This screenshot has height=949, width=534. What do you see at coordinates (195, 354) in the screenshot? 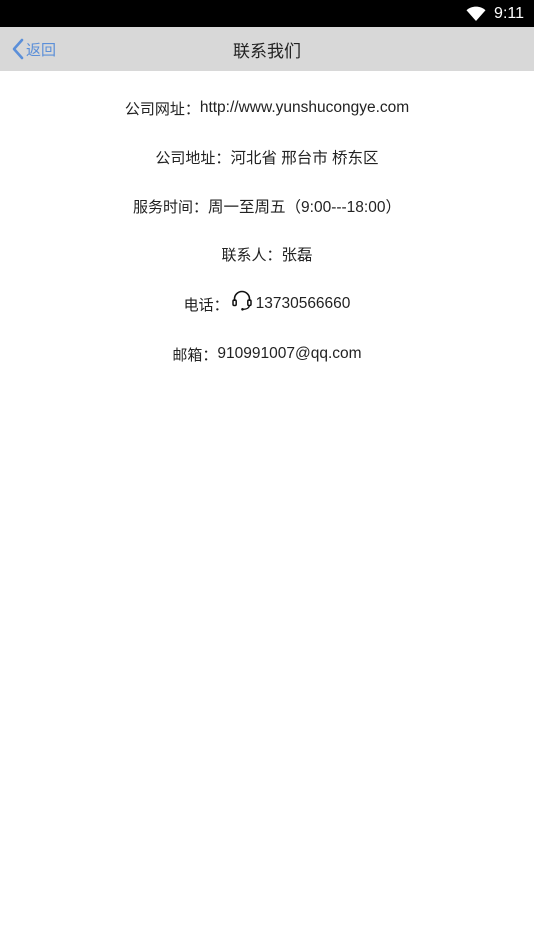
I see `email-label: 邮箱：` at bounding box center [195, 354].